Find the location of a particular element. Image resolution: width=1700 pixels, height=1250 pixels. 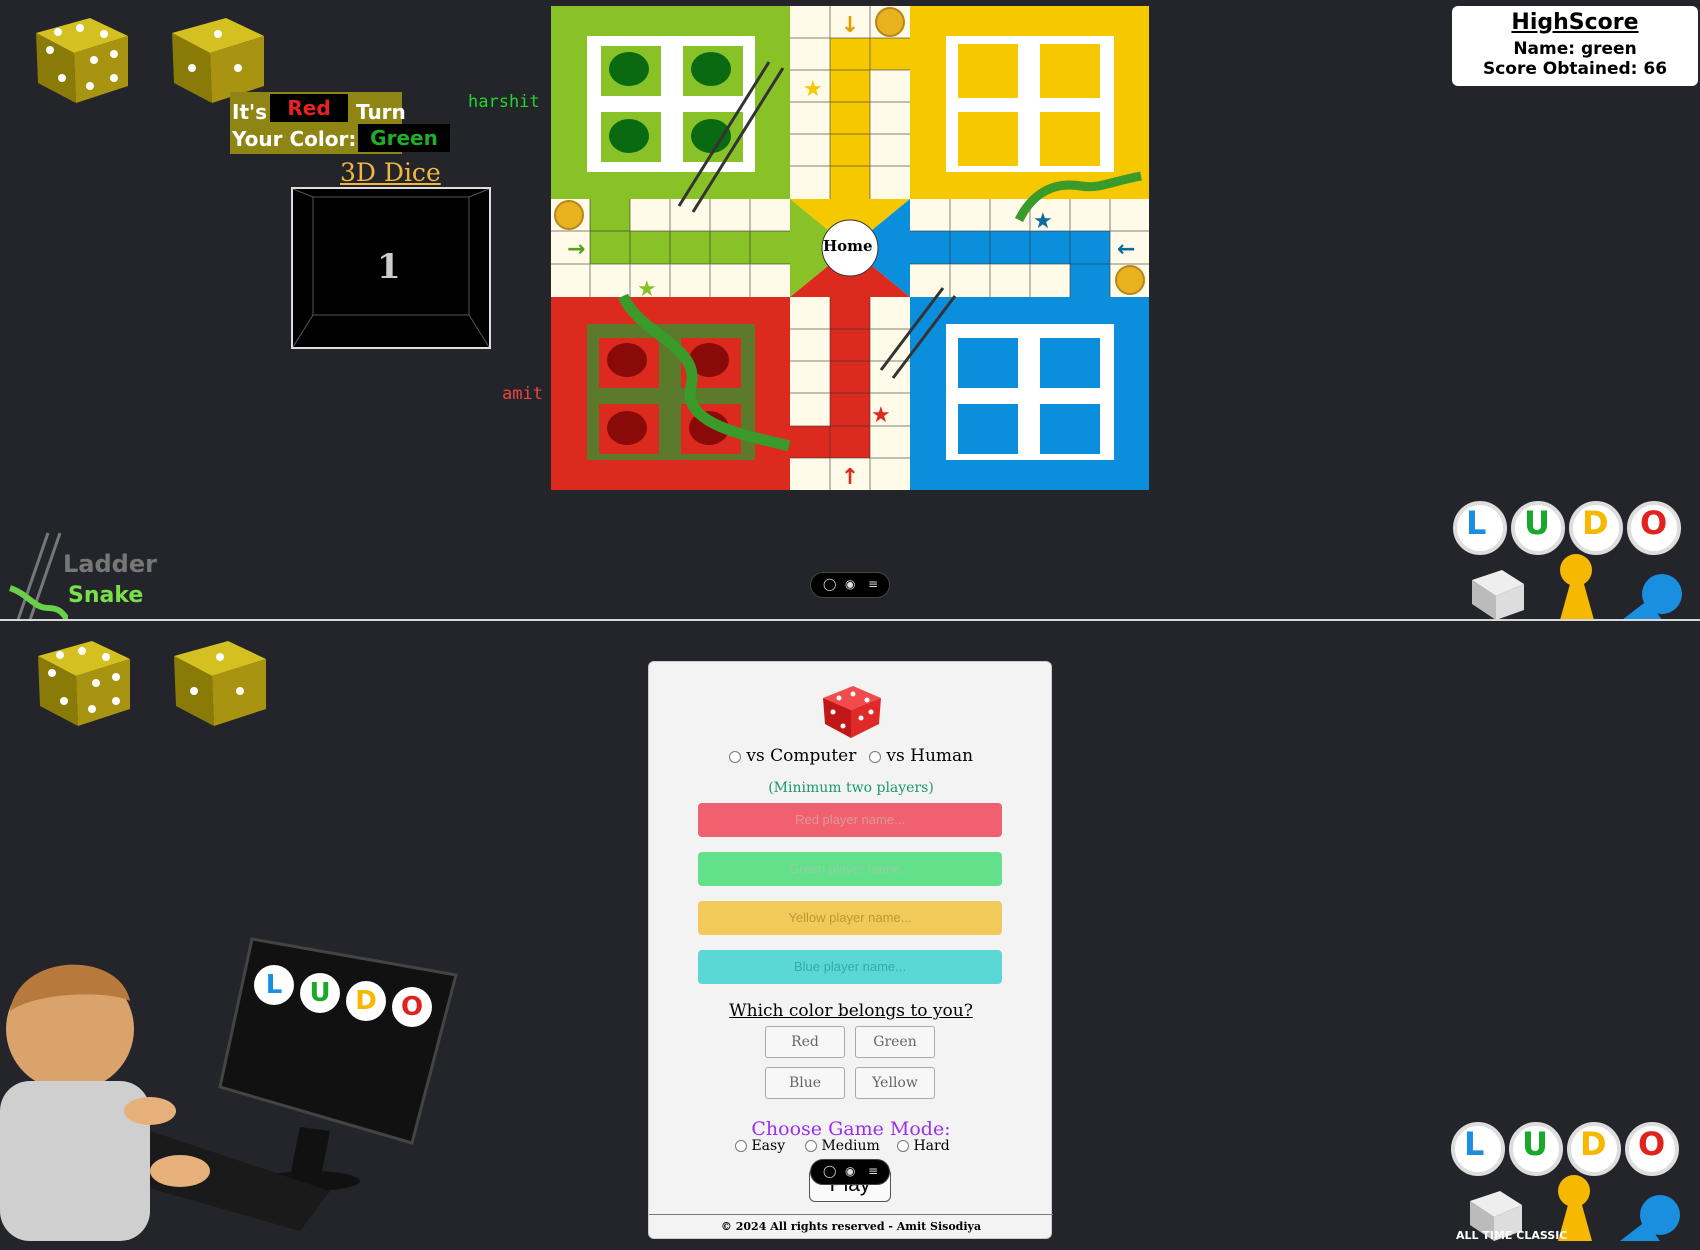

monitor-letter-u: U is located at coordinates (320, 993).